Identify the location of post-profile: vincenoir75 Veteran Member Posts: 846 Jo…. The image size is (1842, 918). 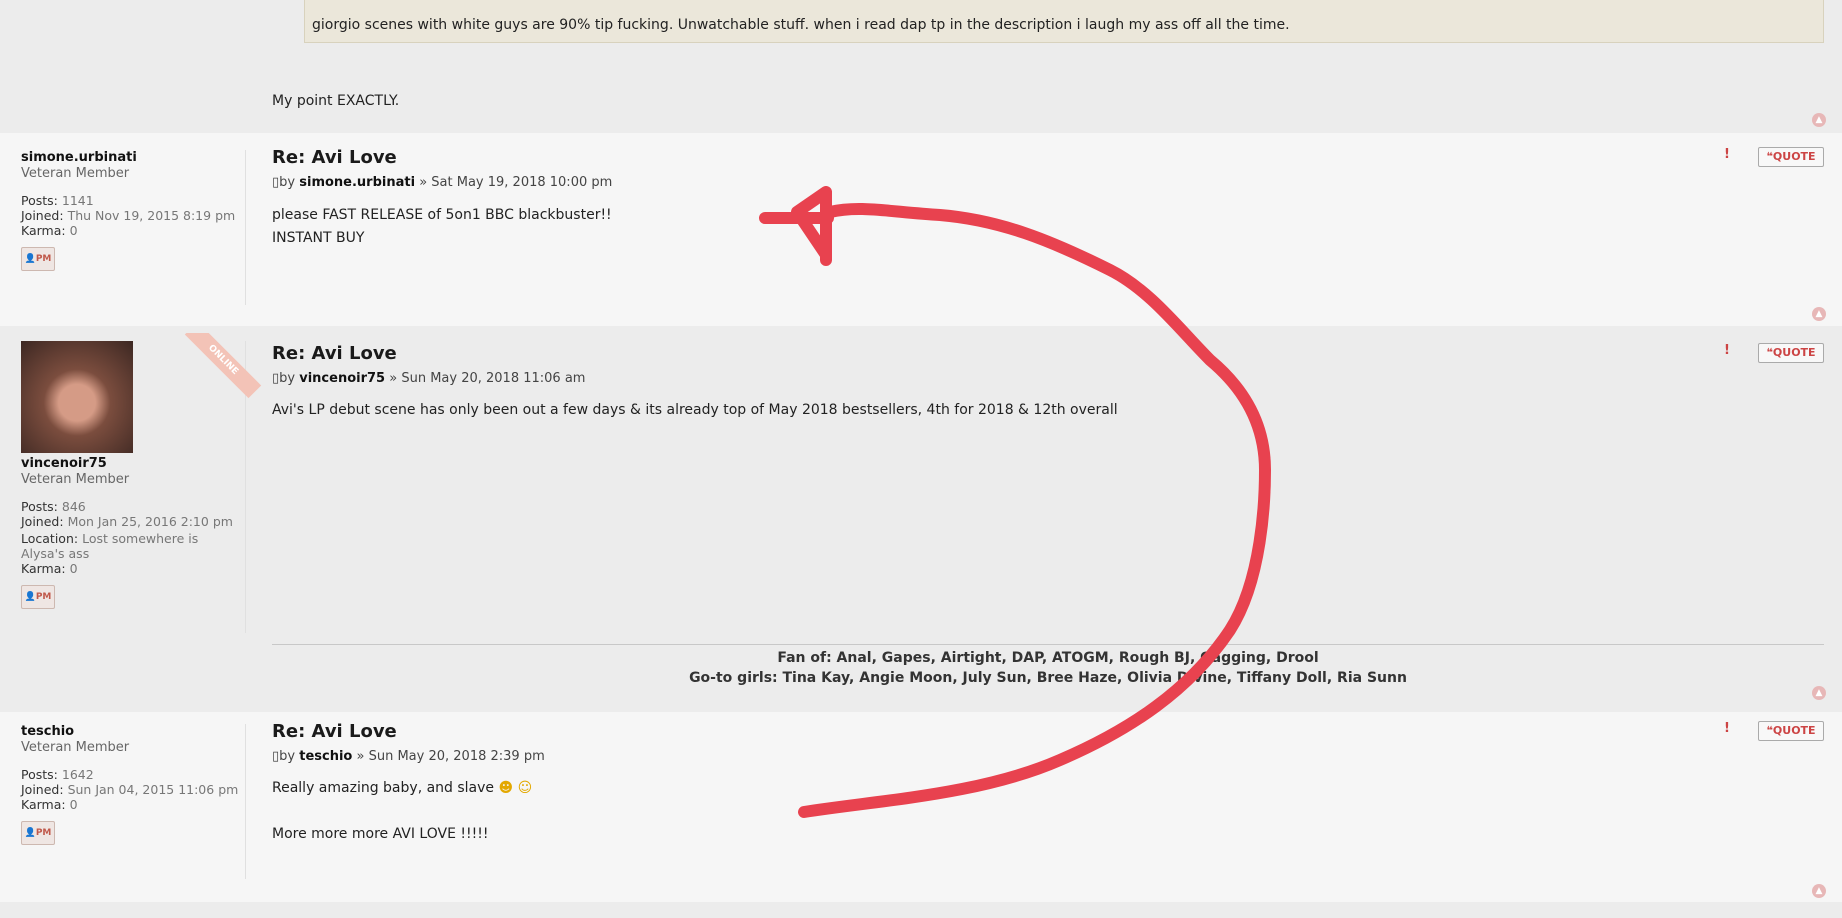
(133, 487).